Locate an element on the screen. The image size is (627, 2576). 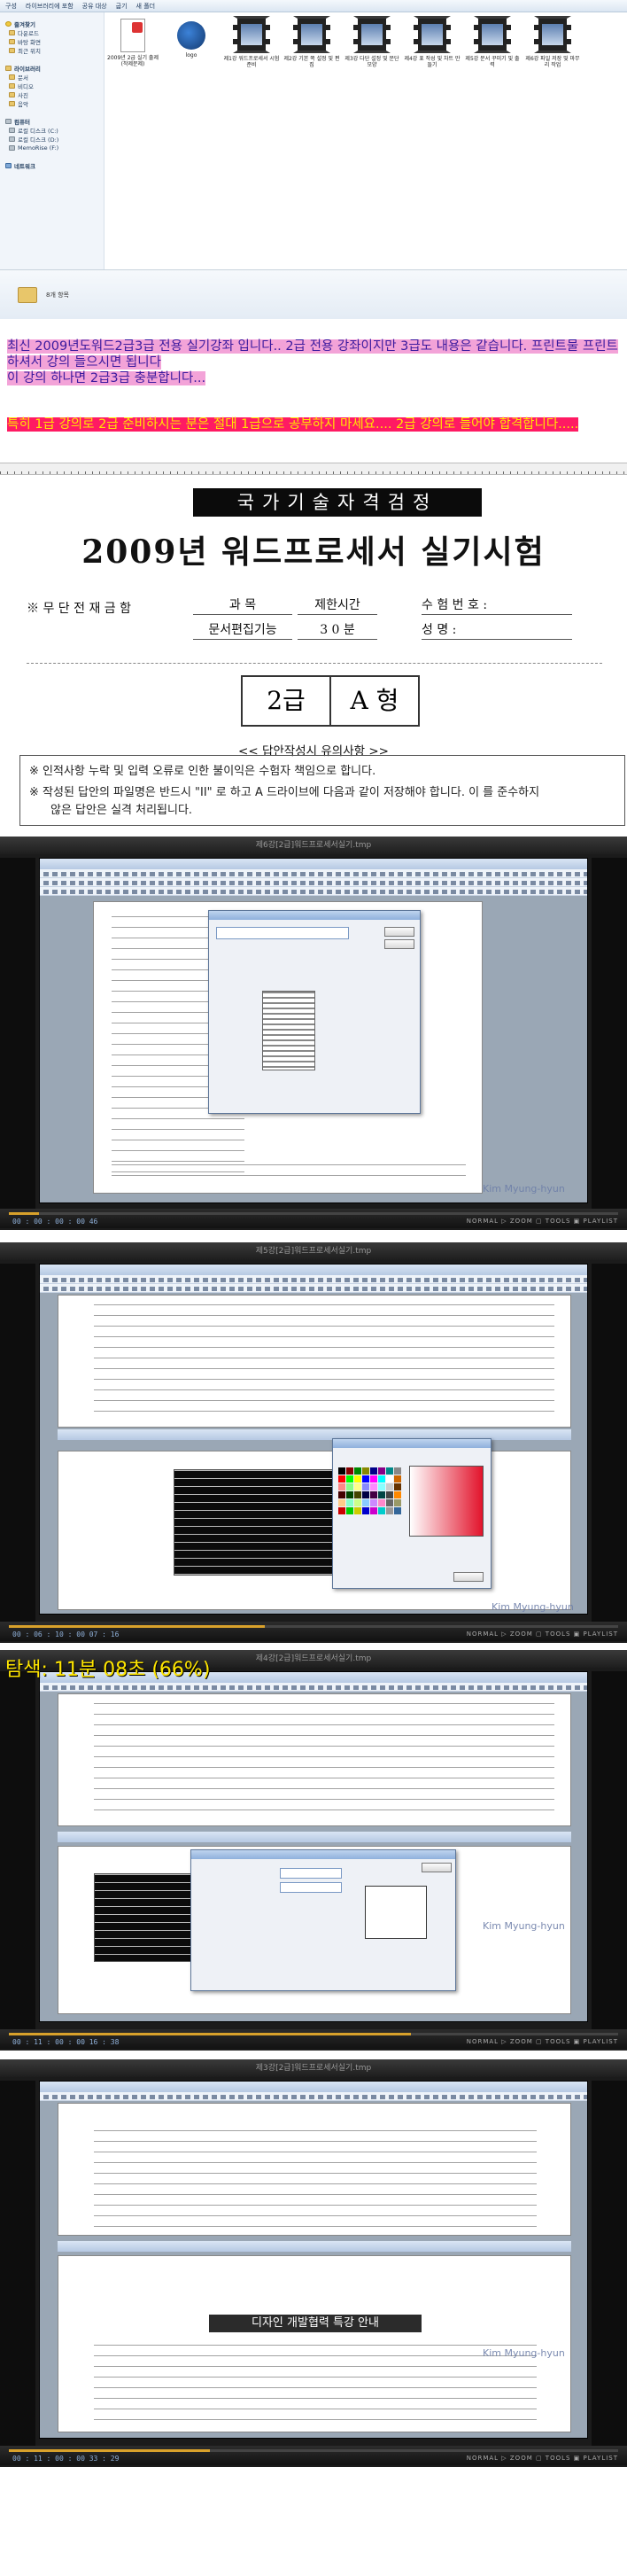
nav-documents: 문서 is located at coordinates (52, 77).